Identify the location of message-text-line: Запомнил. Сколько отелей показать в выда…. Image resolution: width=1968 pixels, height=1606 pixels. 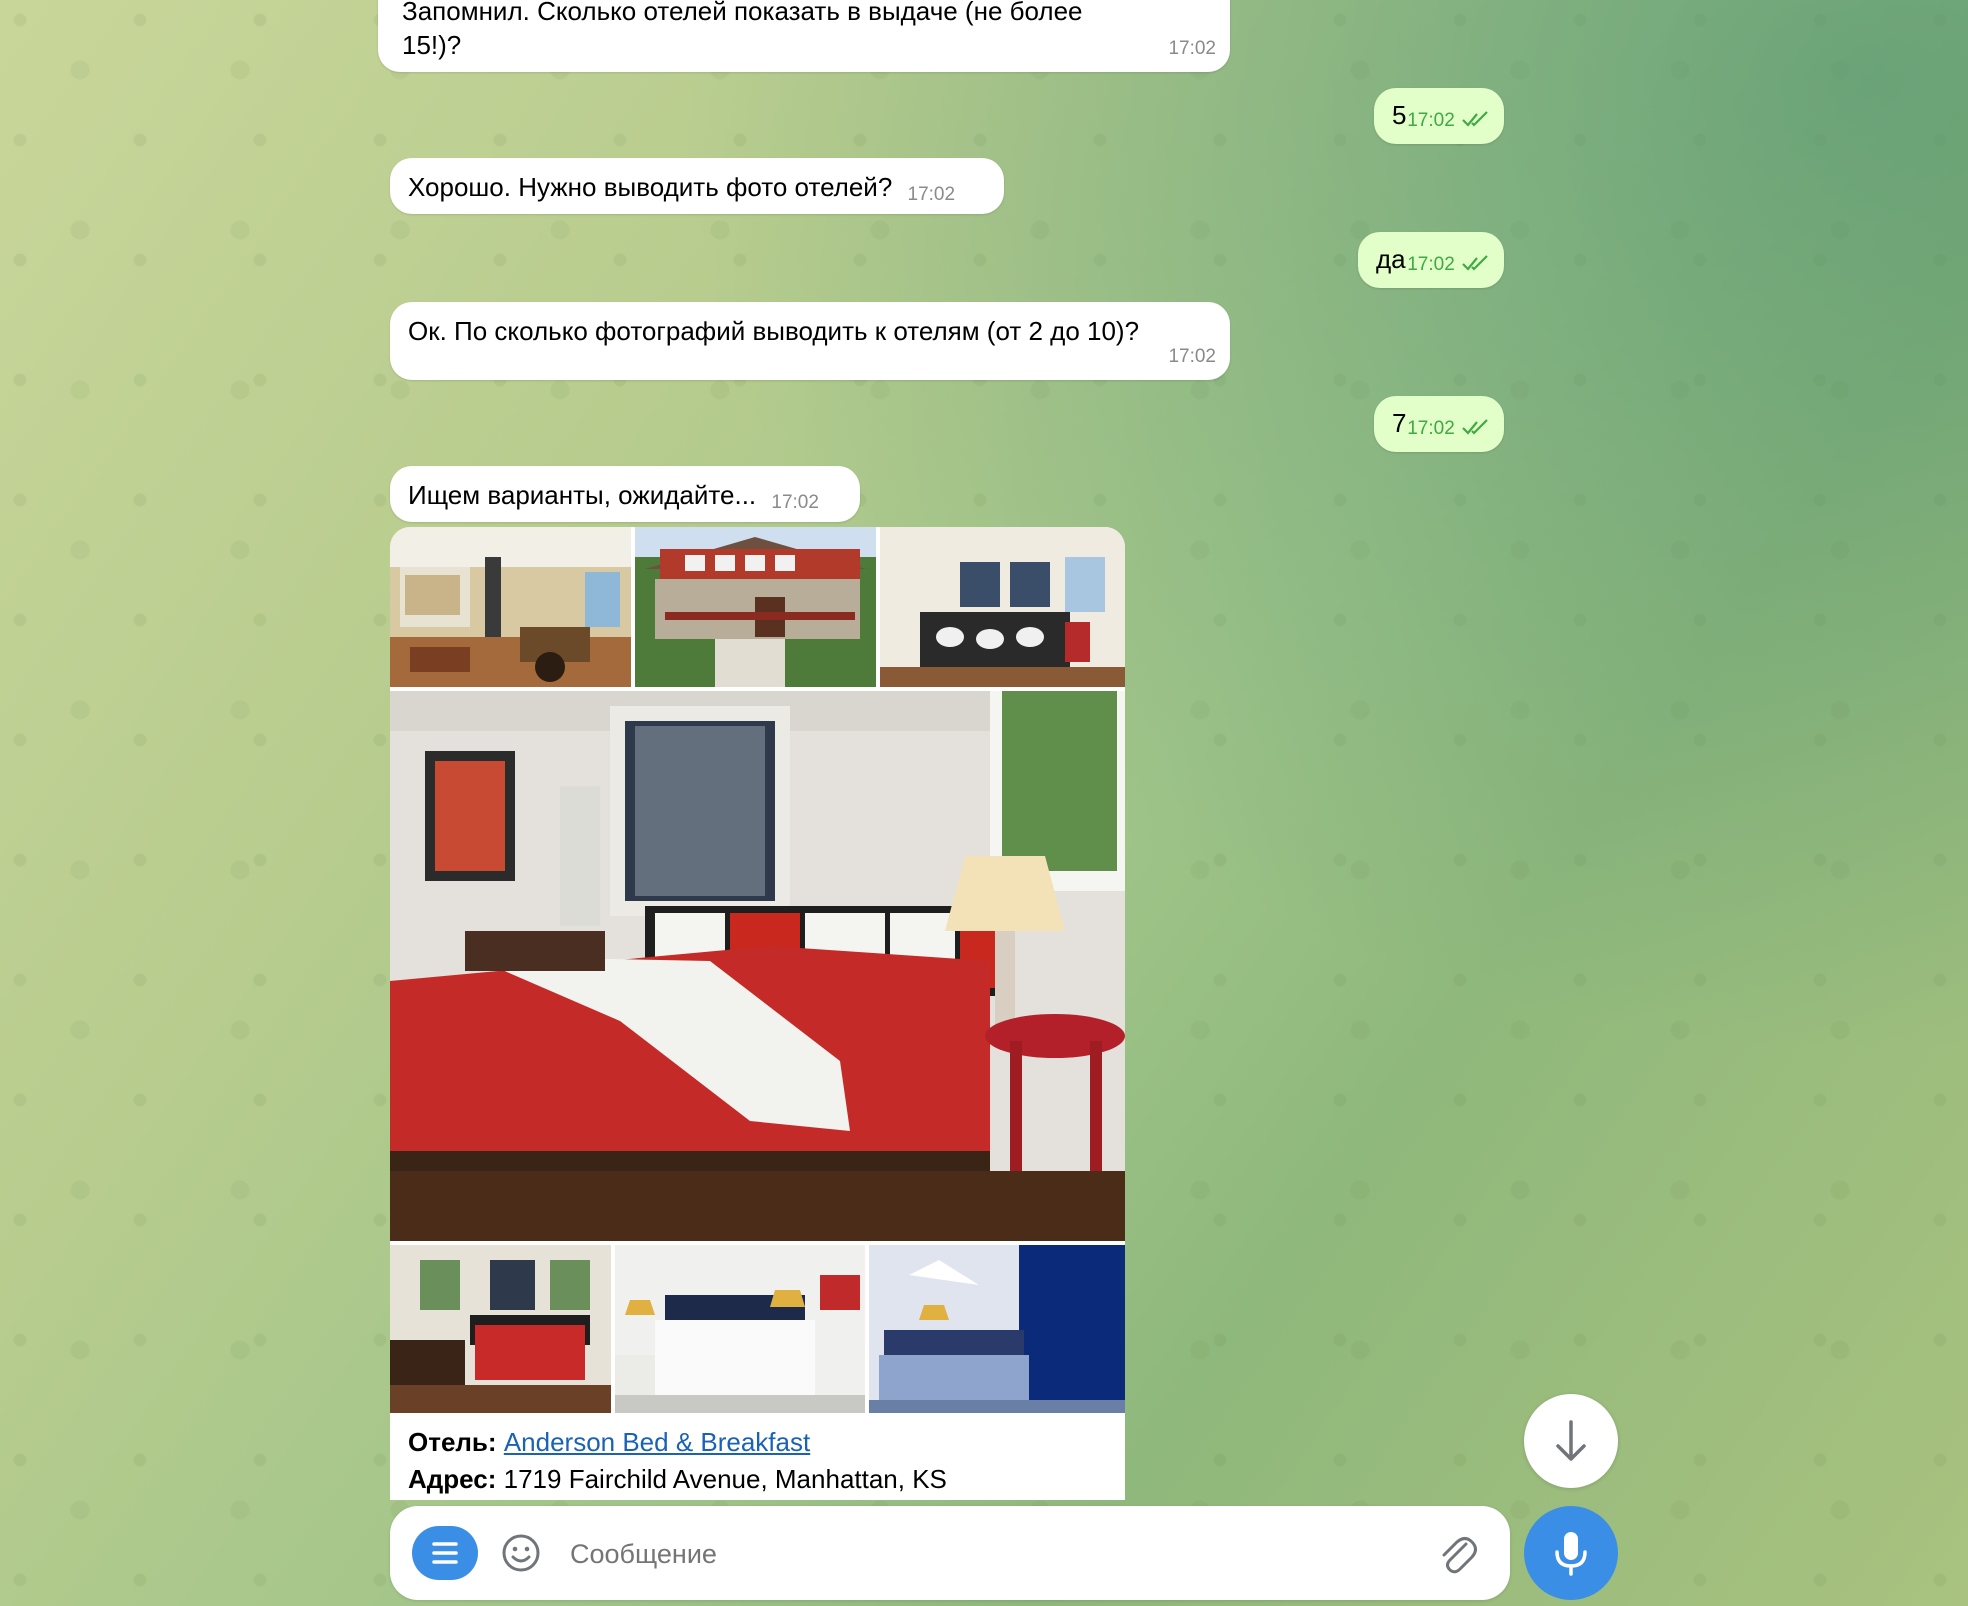
(742, 13).